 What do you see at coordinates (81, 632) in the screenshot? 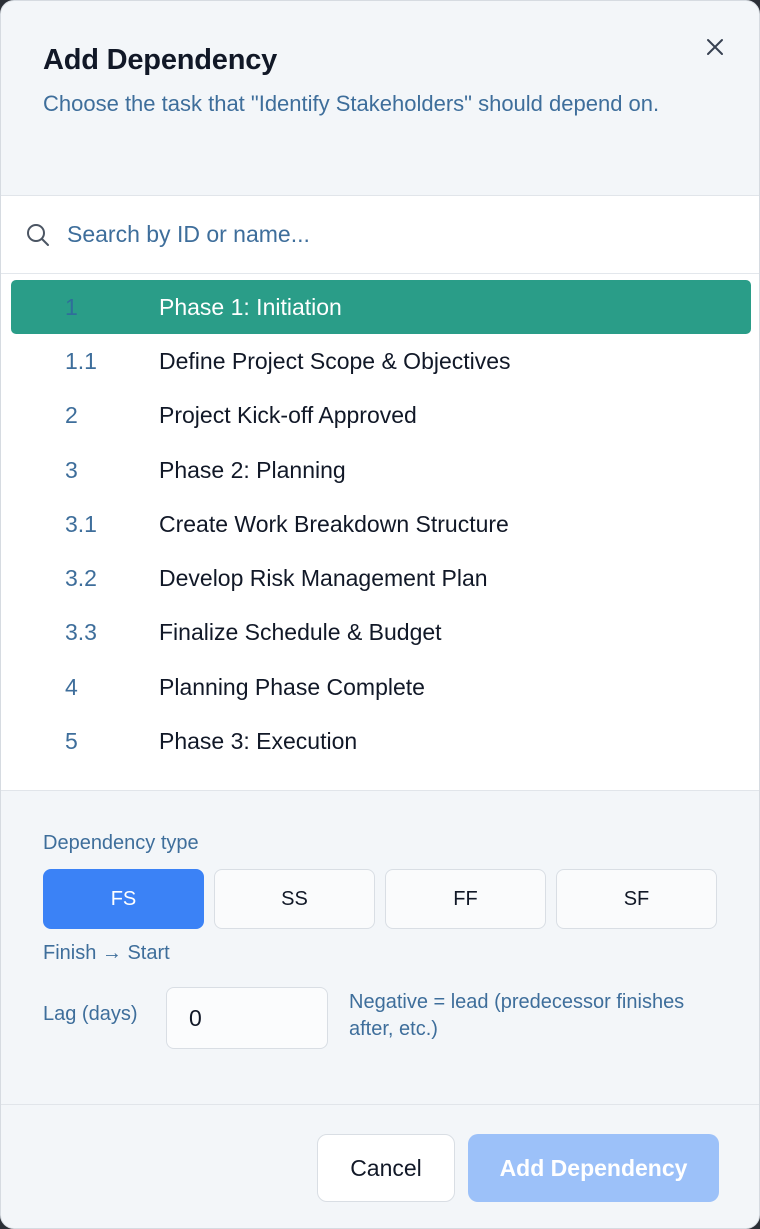
I see `task-id: 3.3` at bounding box center [81, 632].